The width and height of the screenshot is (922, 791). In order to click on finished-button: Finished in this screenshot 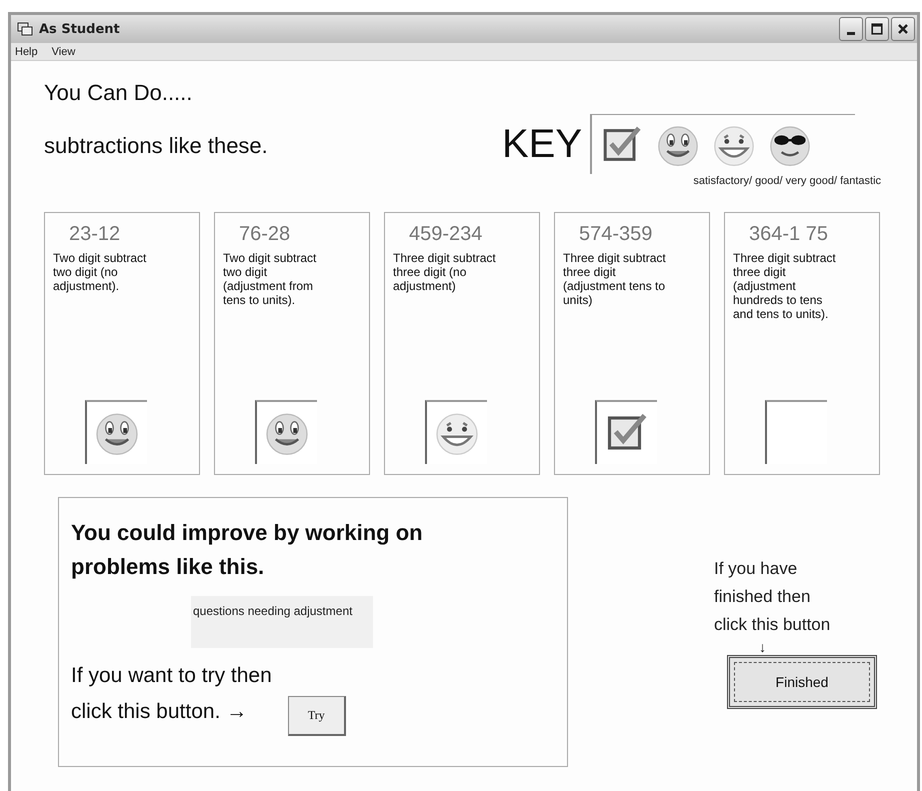, I will do `click(802, 682)`.